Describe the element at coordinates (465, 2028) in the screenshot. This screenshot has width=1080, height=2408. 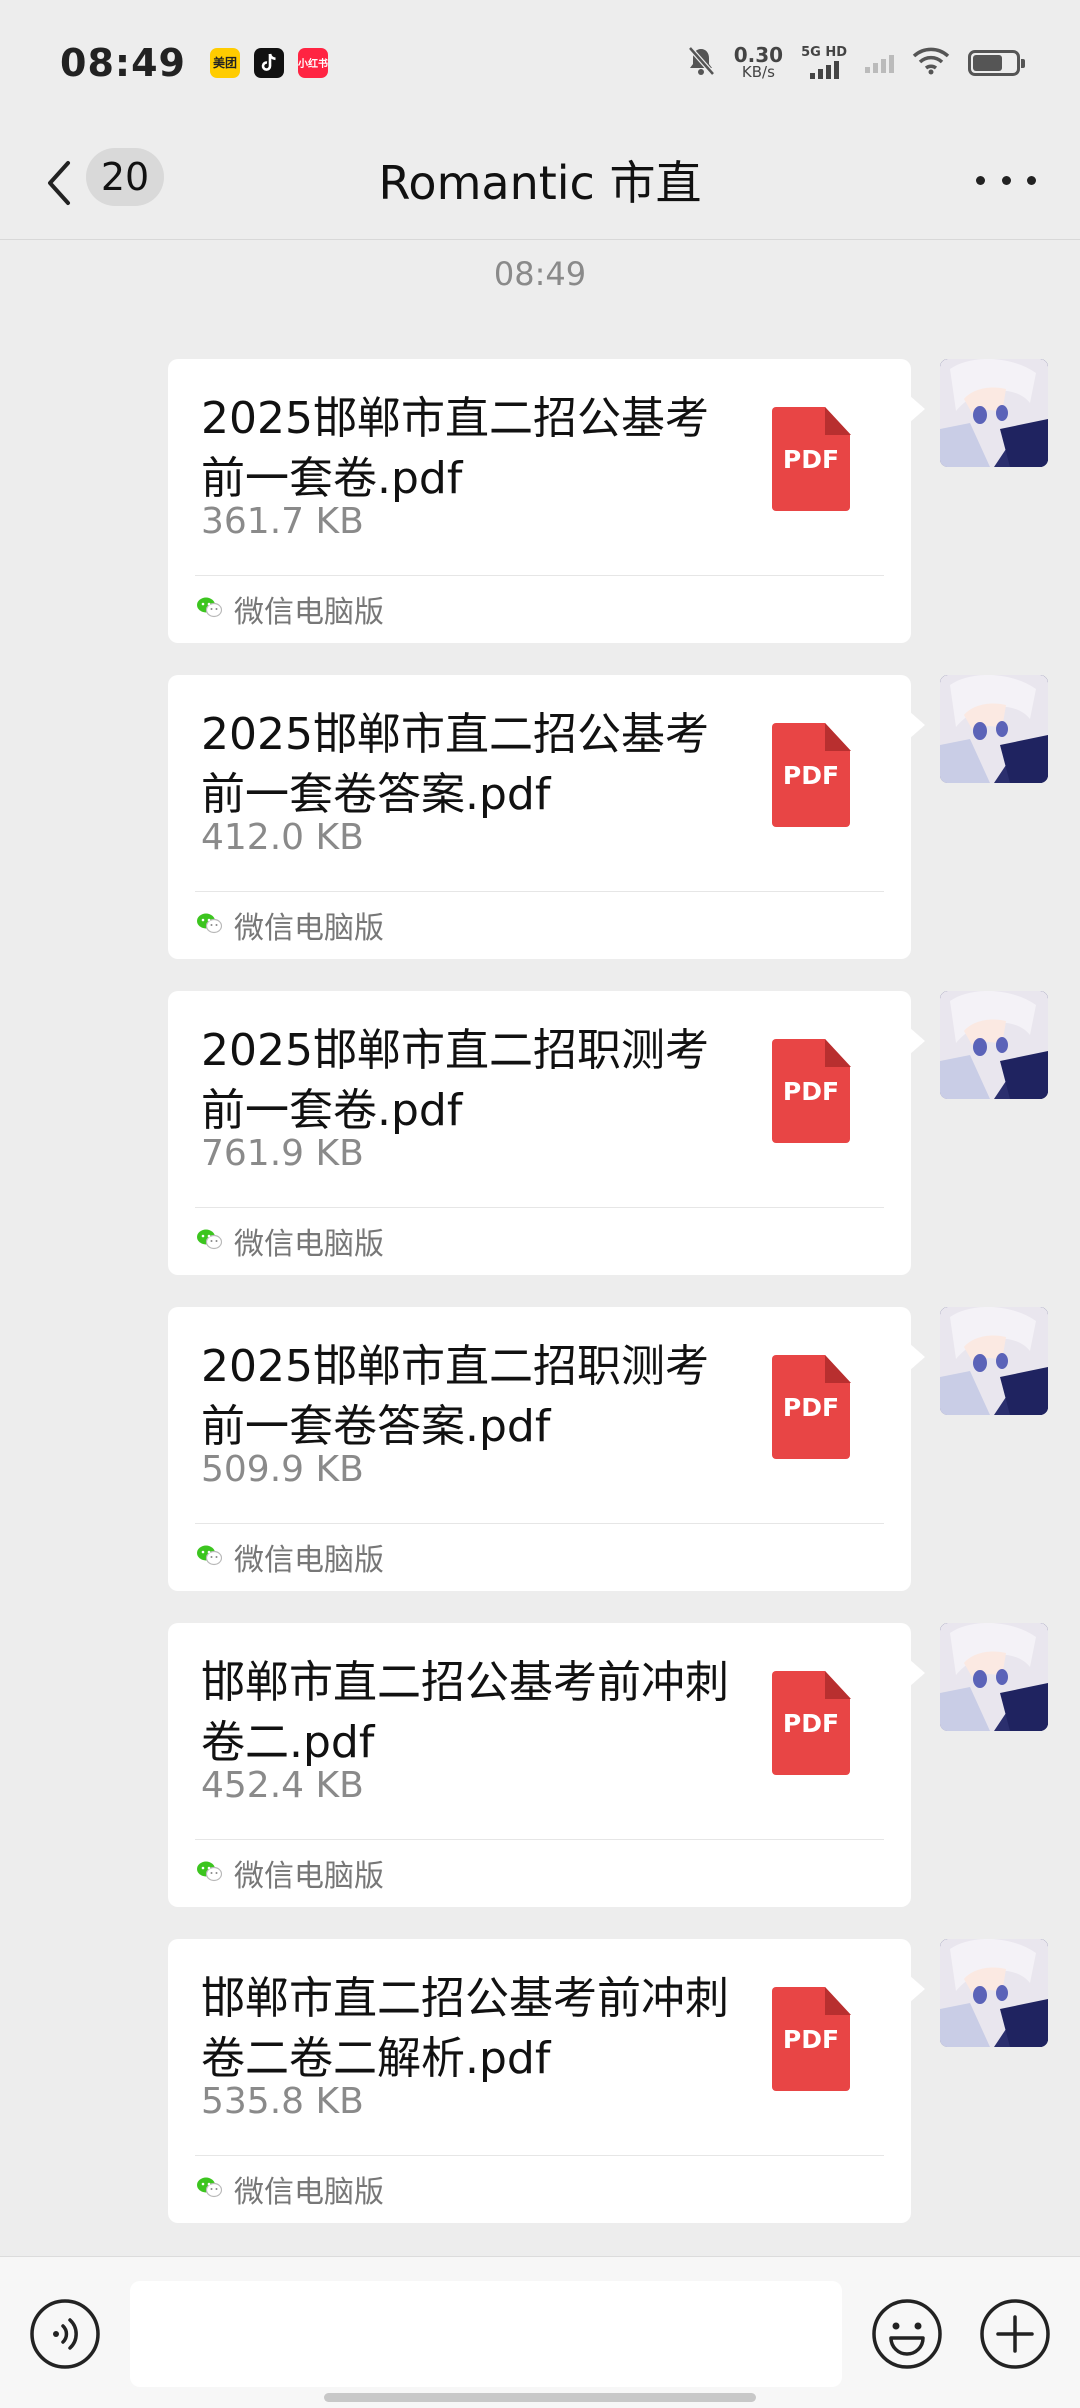
I see `file-name: 邯郸市直二招公基考前冲刺卷二卷二解析.pdf` at that location.